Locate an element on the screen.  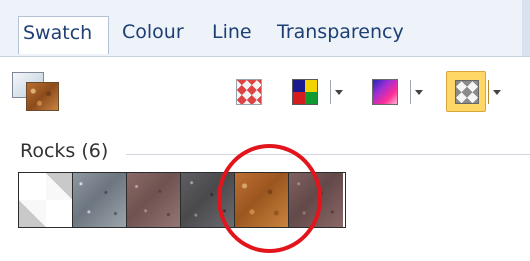
dark-brown-rock-swatch is located at coordinates (316, 200).